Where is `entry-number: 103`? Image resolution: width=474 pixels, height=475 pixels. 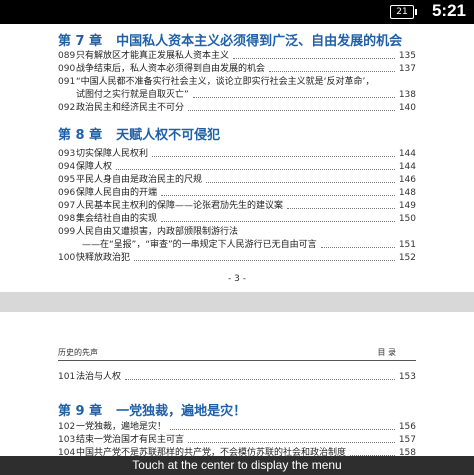 entry-number: 103 is located at coordinates (67, 440).